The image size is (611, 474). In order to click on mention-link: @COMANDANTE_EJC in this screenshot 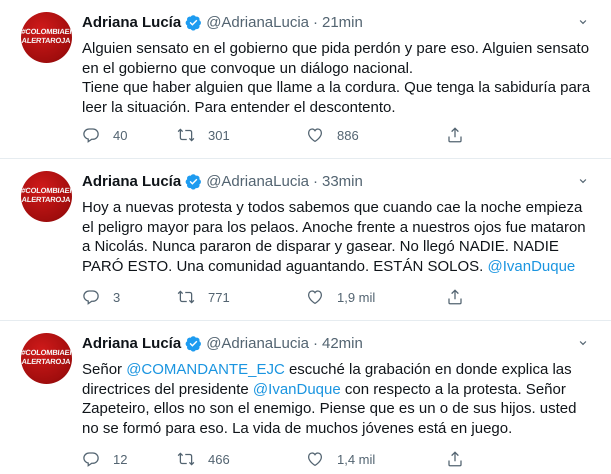, I will do `click(205, 369)`.